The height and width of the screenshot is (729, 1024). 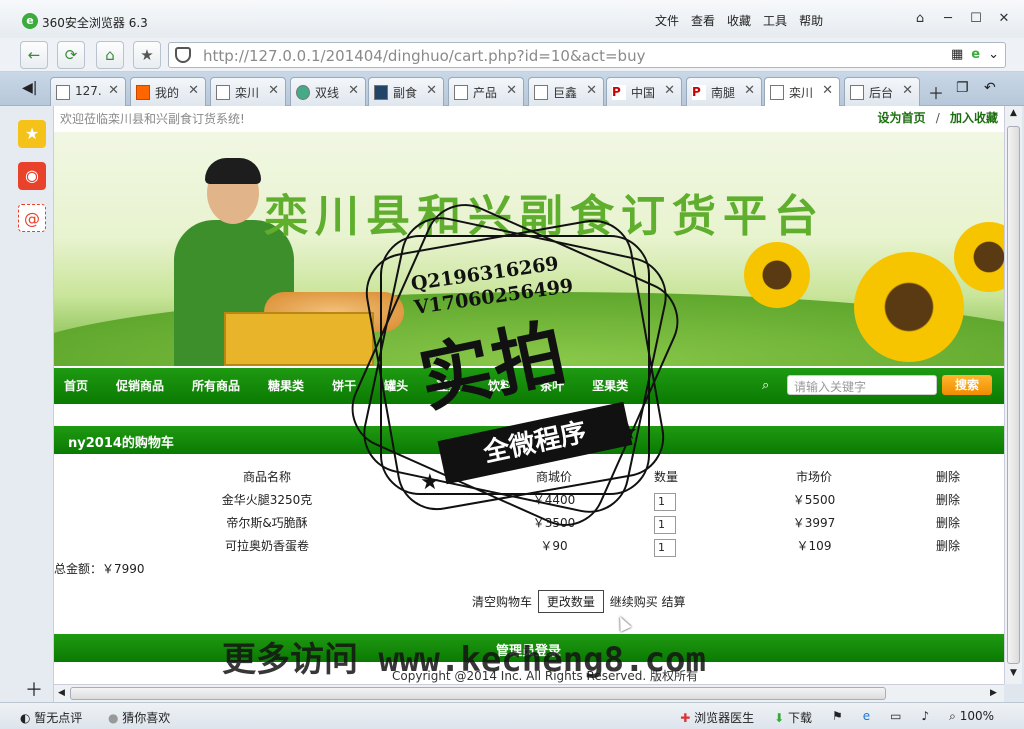 I want to click on nav-drinks: 饮料, so click(x=507, y=385).